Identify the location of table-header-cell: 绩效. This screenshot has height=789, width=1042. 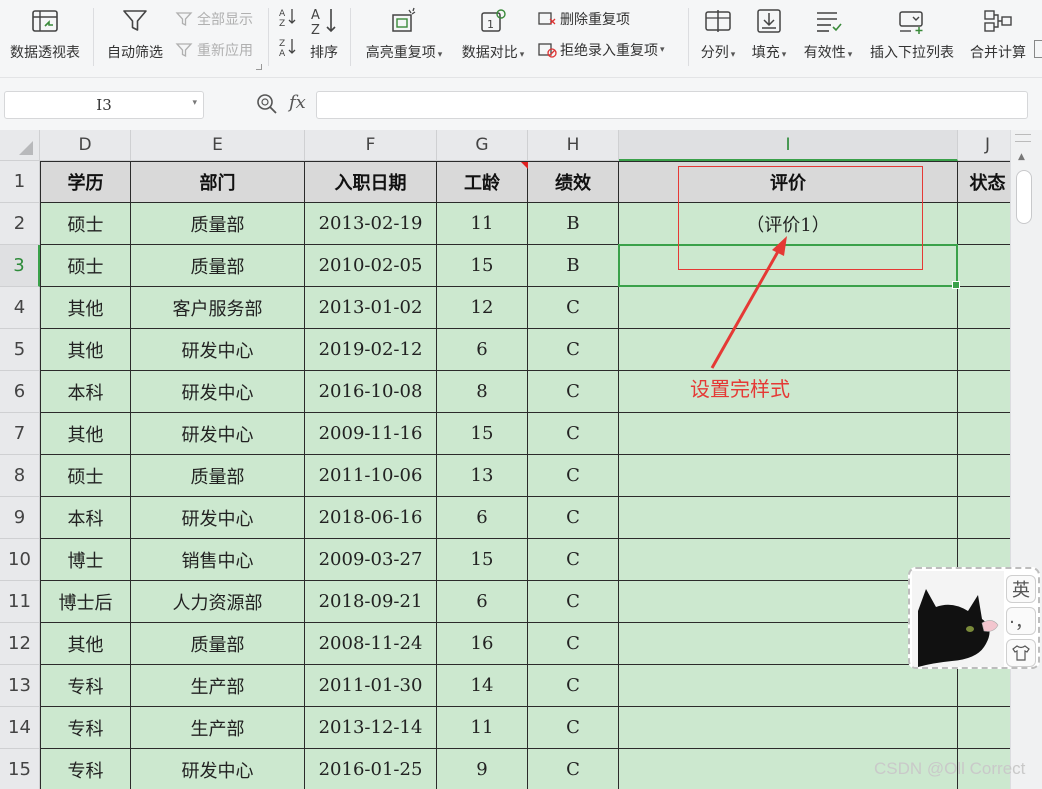
(573, 182).